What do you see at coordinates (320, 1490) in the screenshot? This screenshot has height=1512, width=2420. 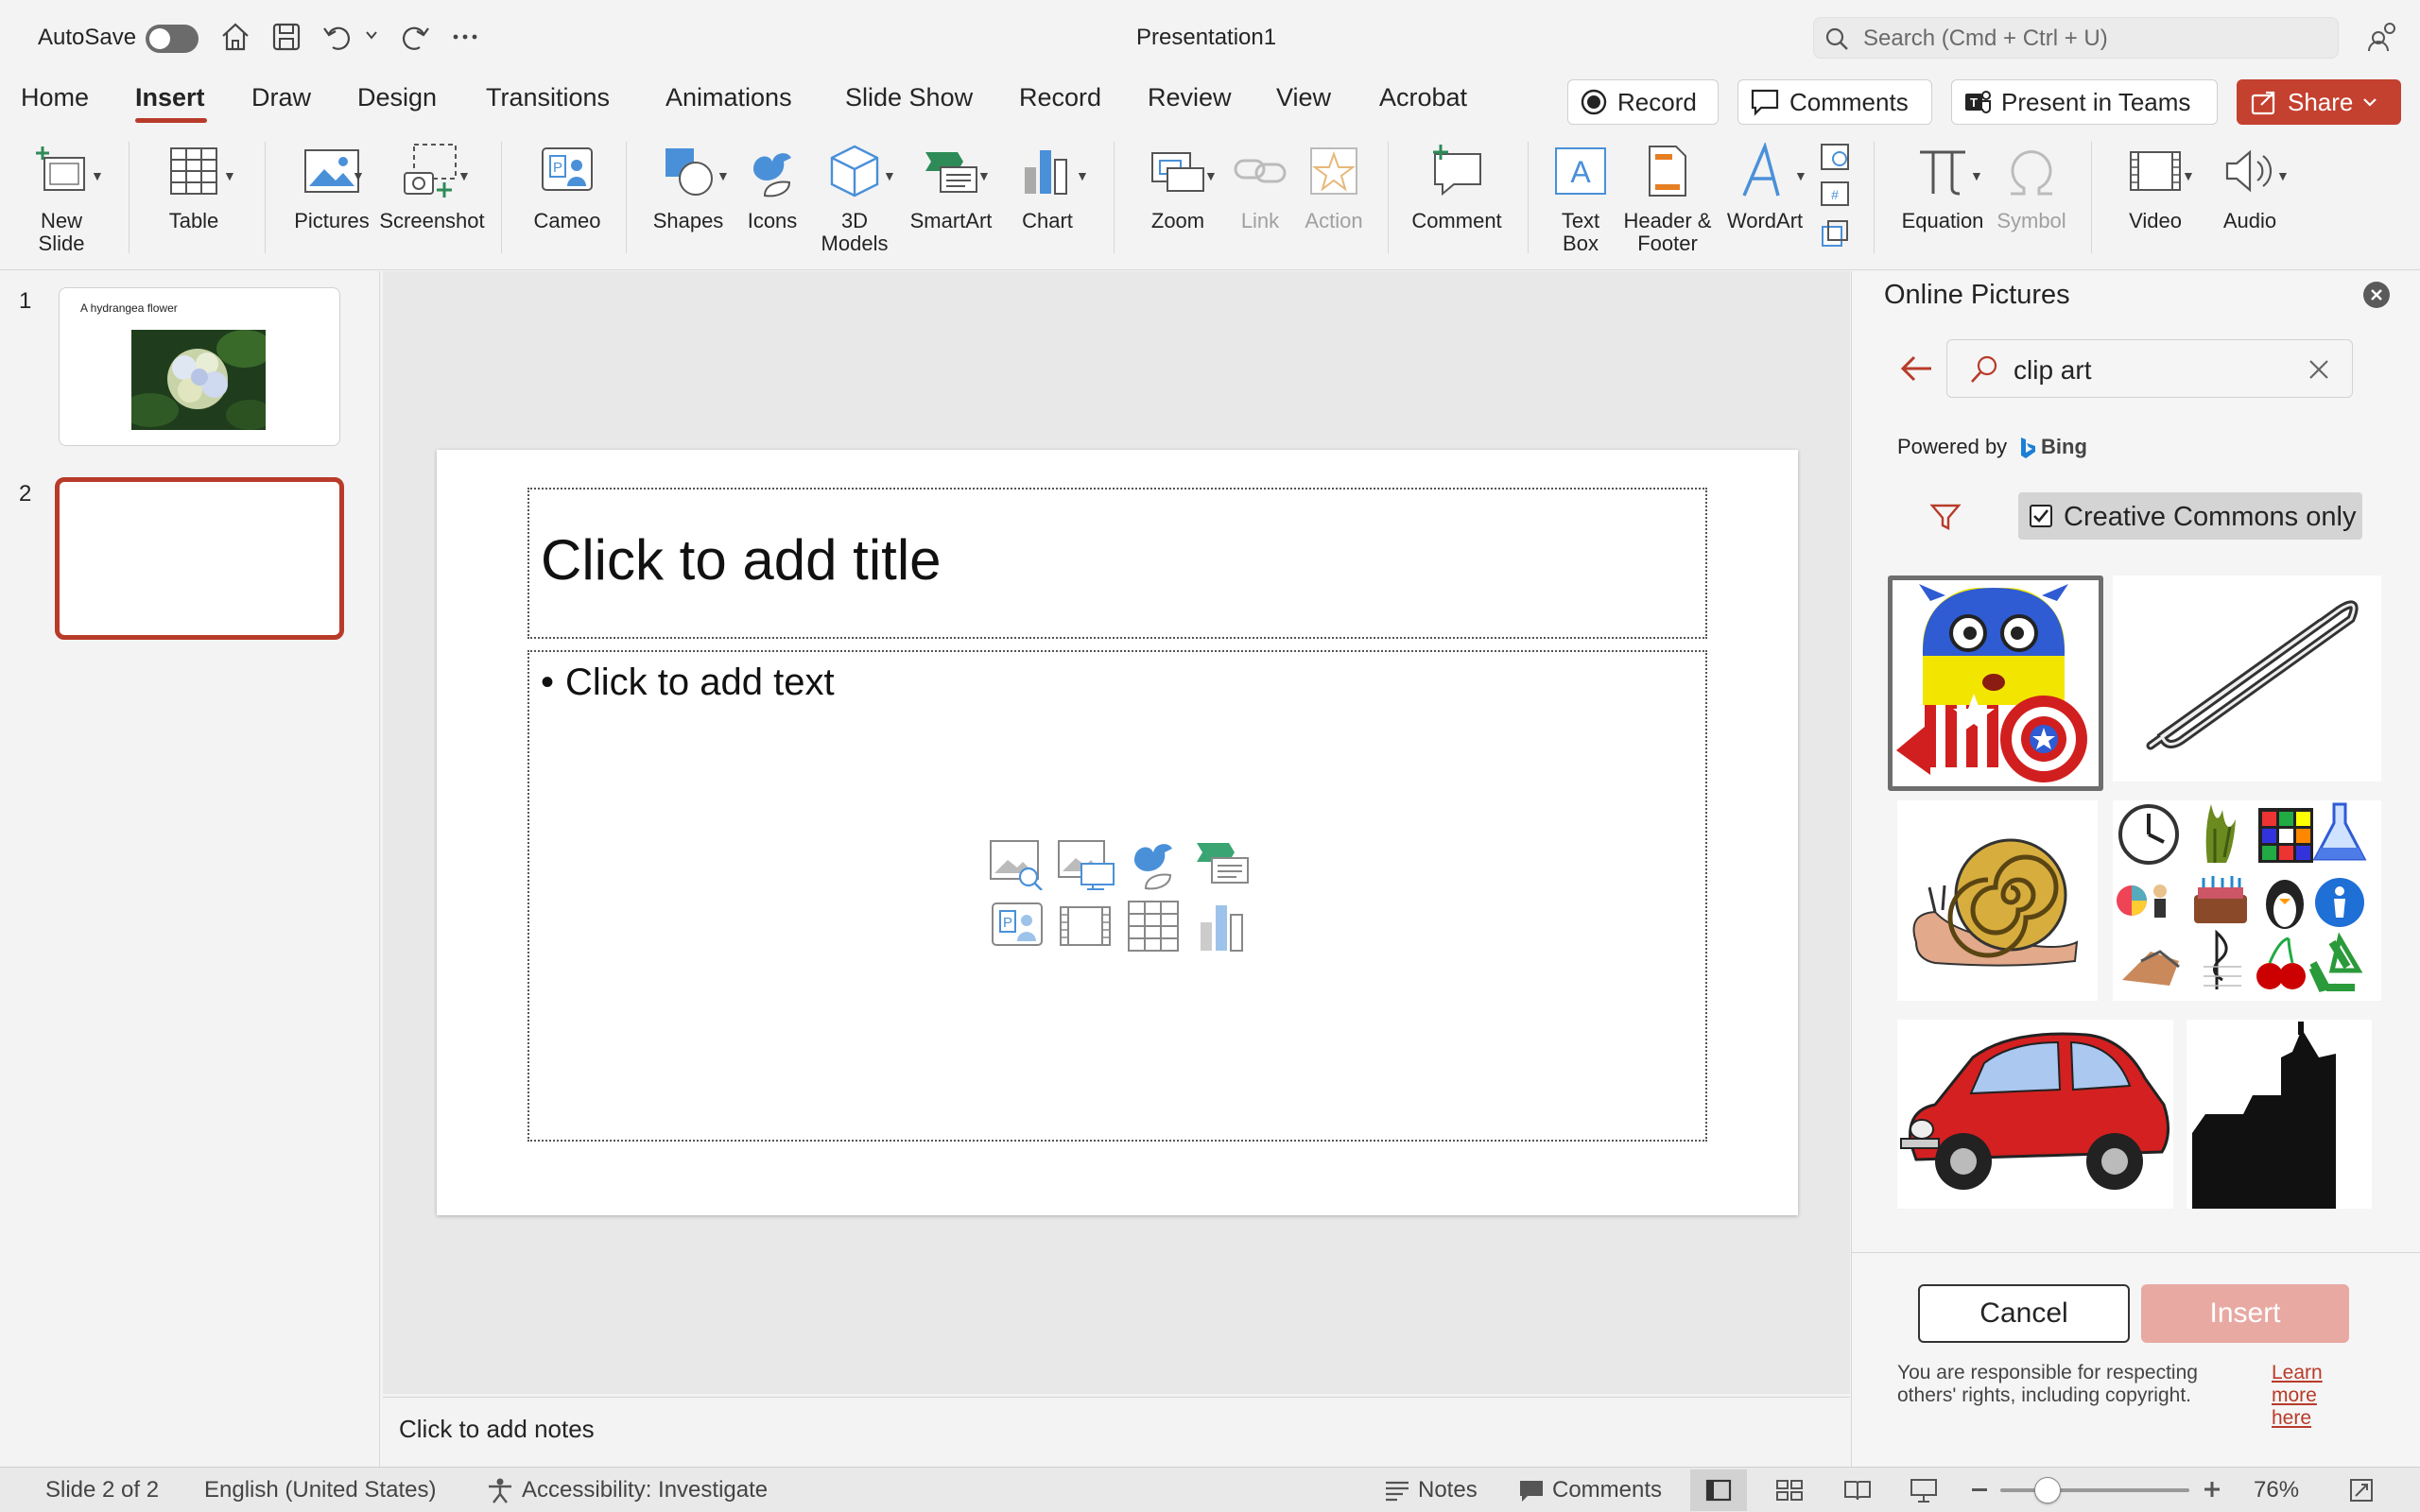 I see `language-indicator: English (United States)` at bounding box center [320, 1490].